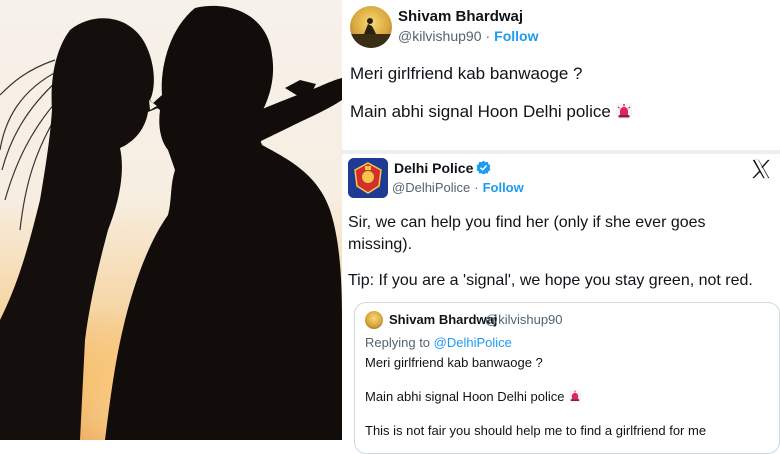 This screenshot has width=780, height=454. I want to click on tweet-line-2-text: Main abhi signal Hoon Delhi police, so click(480, 111).